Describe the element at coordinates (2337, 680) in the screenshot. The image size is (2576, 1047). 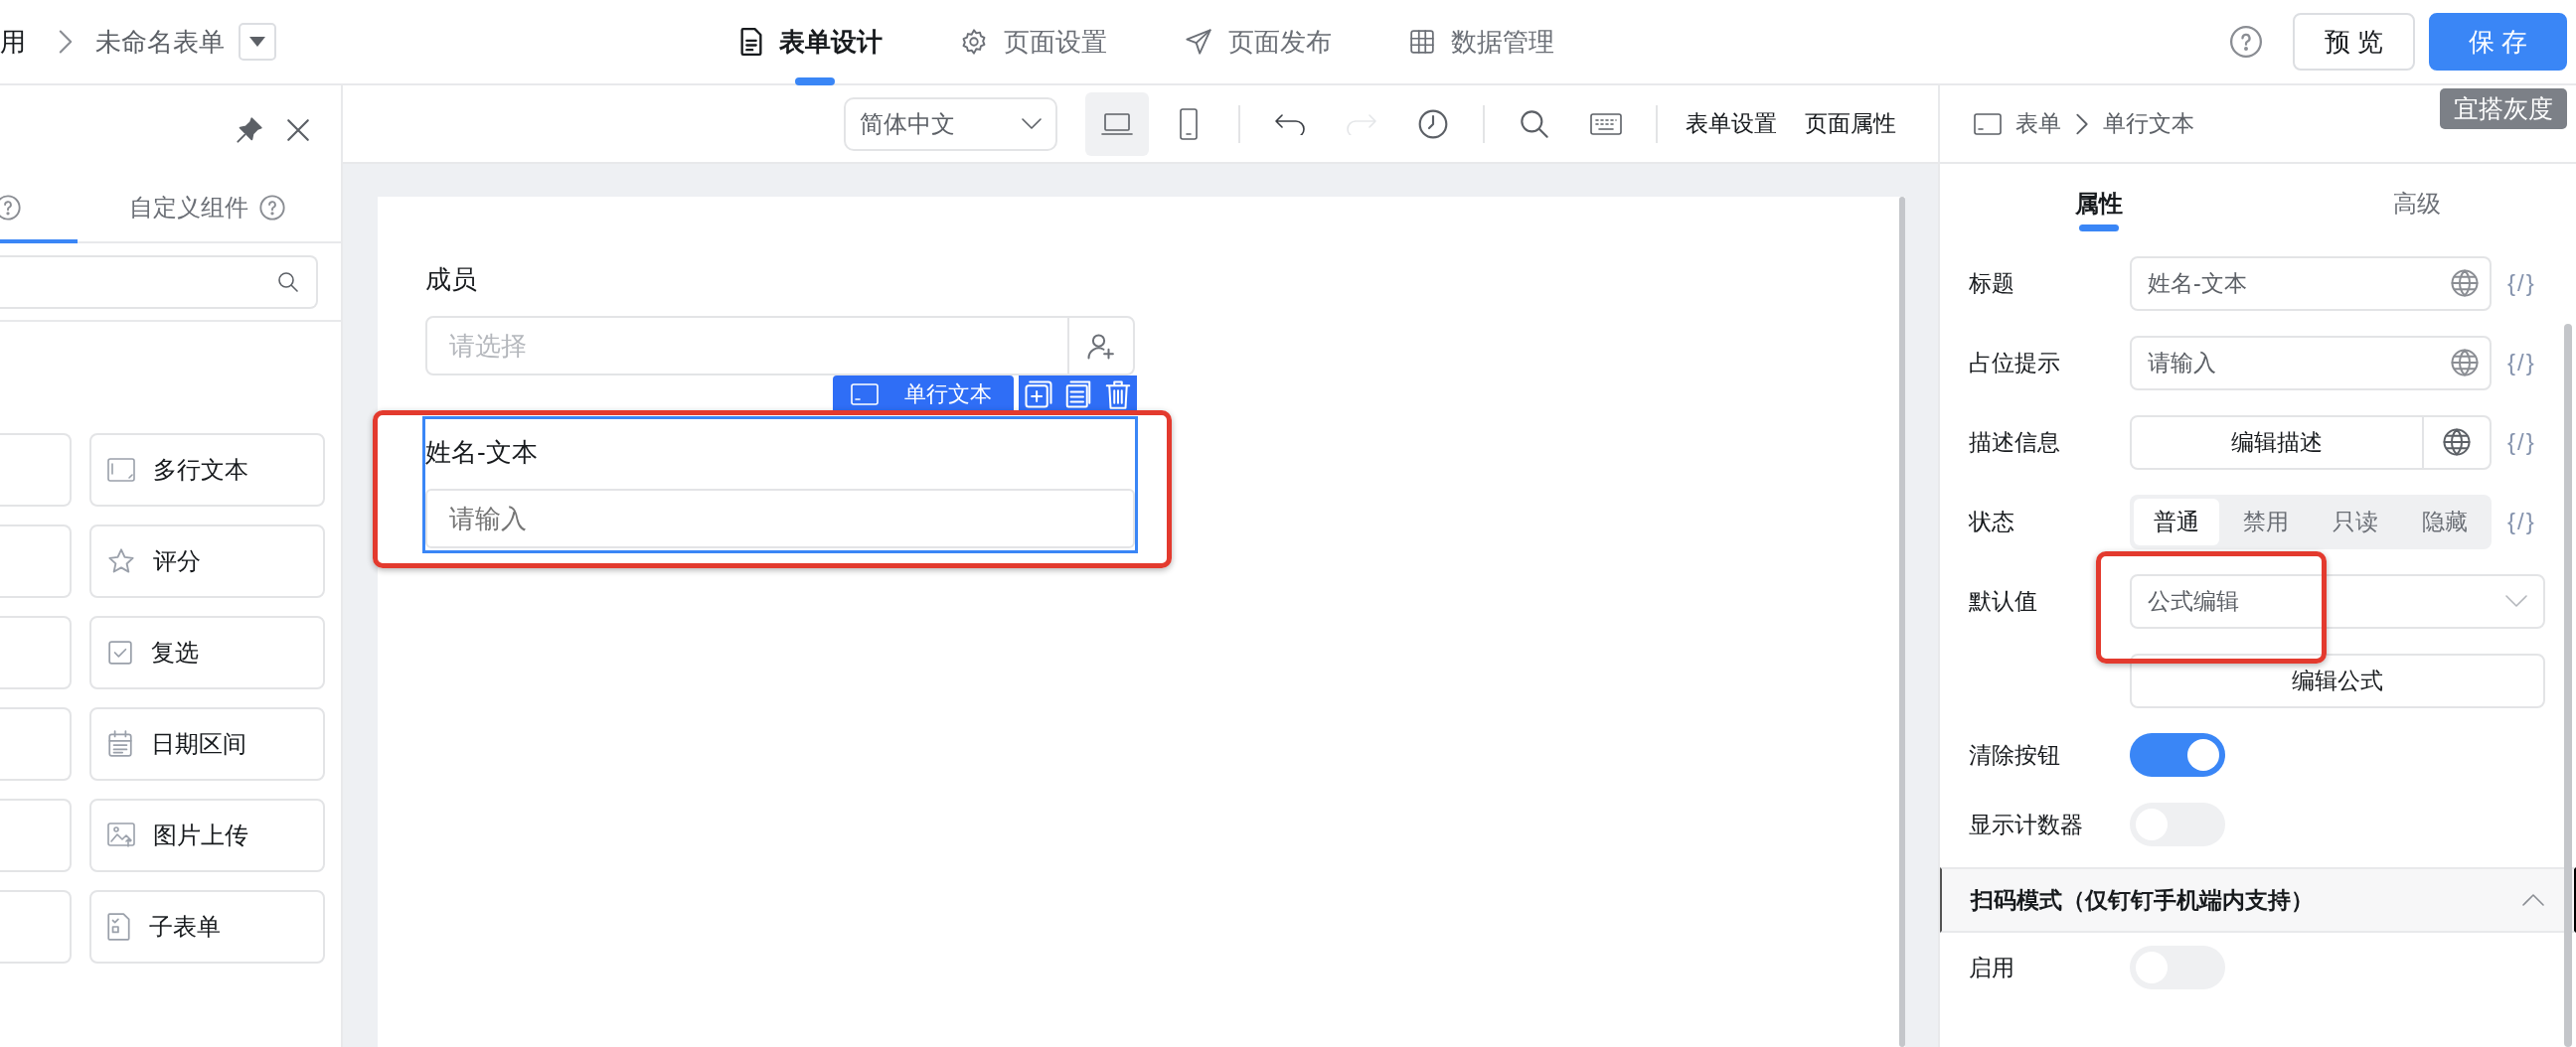
I see `edit-formula-button: 编辑公式` at that location.